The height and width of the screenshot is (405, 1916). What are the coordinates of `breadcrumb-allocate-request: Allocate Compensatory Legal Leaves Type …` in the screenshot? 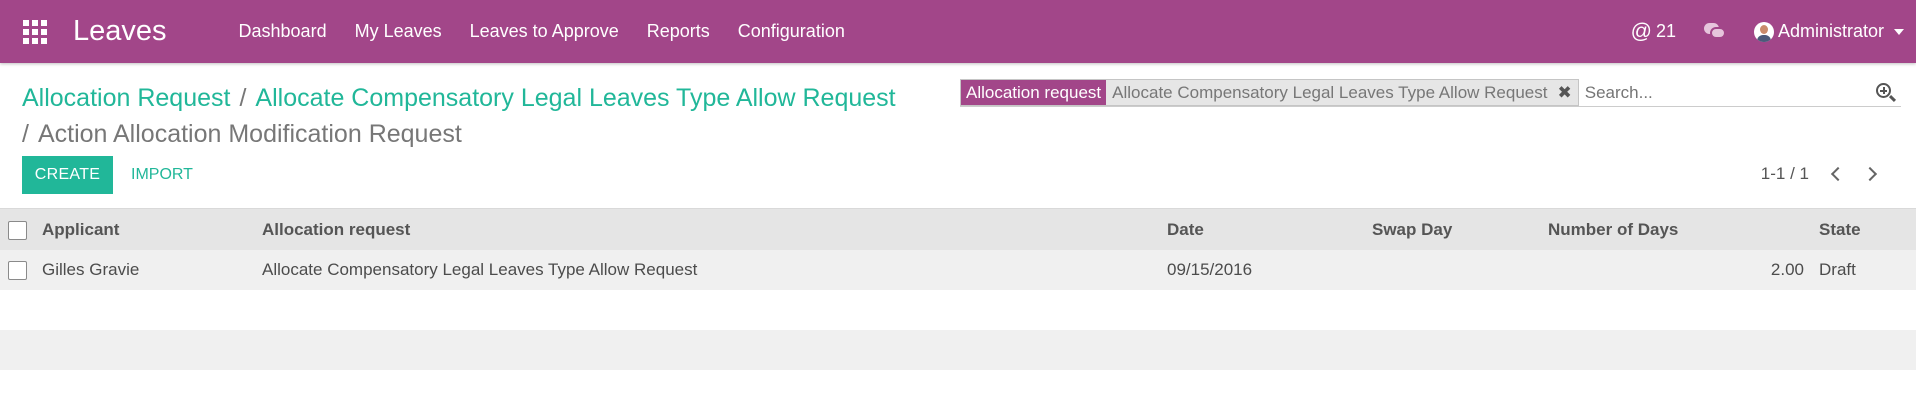 It's located at (575, 98).